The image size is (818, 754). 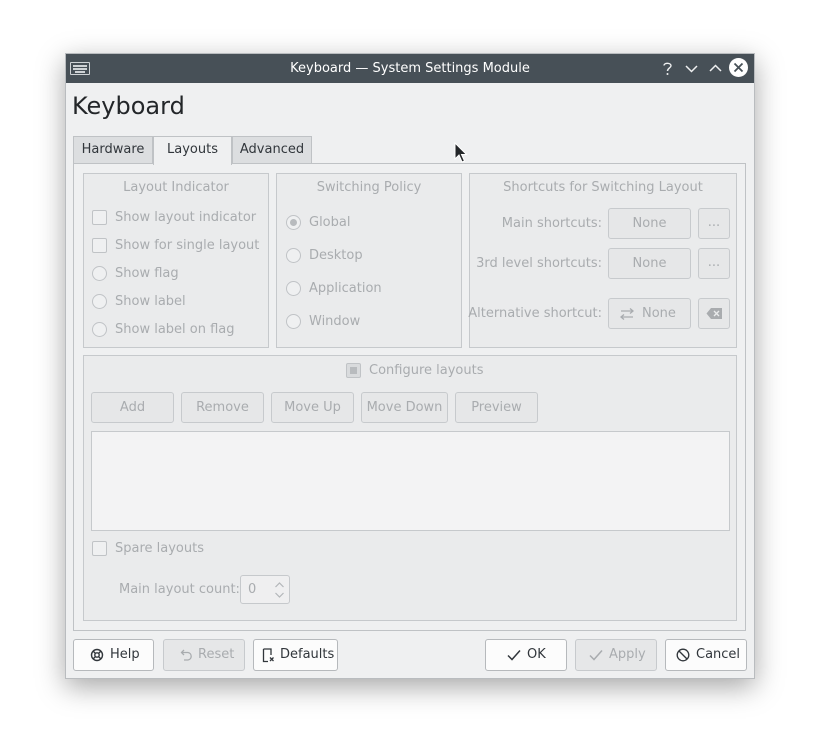 I want to click on option-label: Window, so click(x=335, y=321).